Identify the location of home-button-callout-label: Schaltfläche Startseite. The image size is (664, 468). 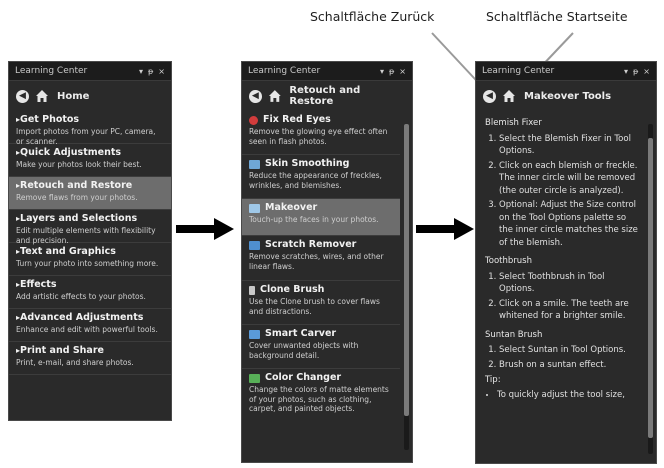
(557, 16).